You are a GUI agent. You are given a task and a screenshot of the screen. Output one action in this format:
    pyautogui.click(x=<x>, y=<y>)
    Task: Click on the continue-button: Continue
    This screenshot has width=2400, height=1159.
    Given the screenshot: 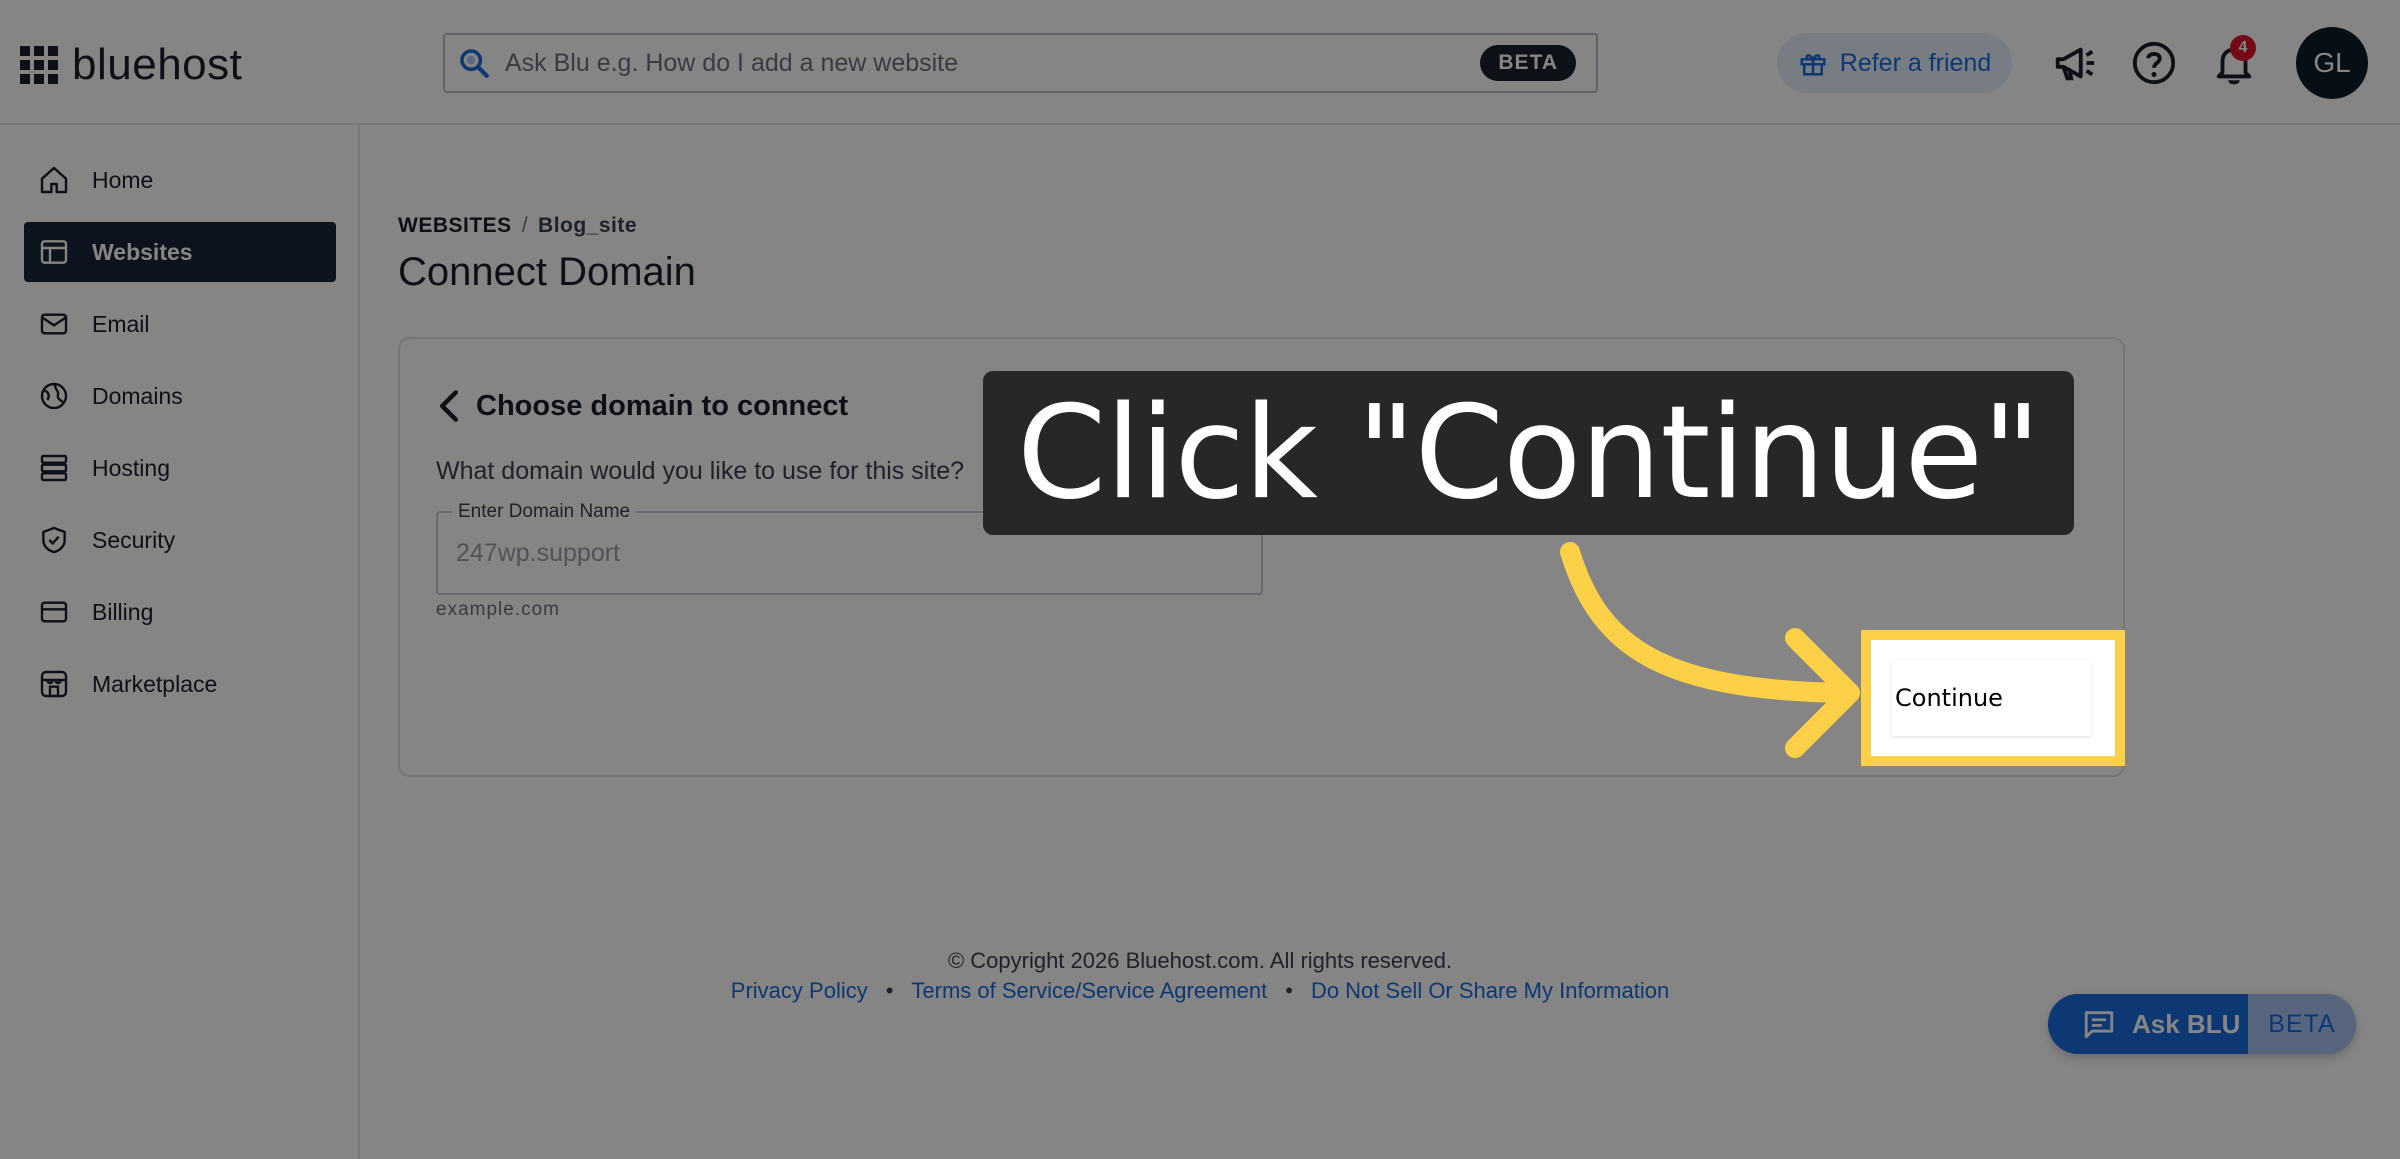 What is the action you would take?
    pyautogui.click(x=1991, y=698)
    